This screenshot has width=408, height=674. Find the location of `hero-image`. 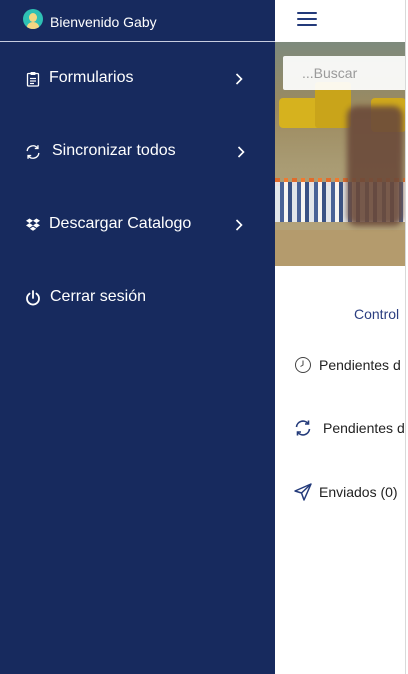

hero-image is located at coordinates (340, 154).